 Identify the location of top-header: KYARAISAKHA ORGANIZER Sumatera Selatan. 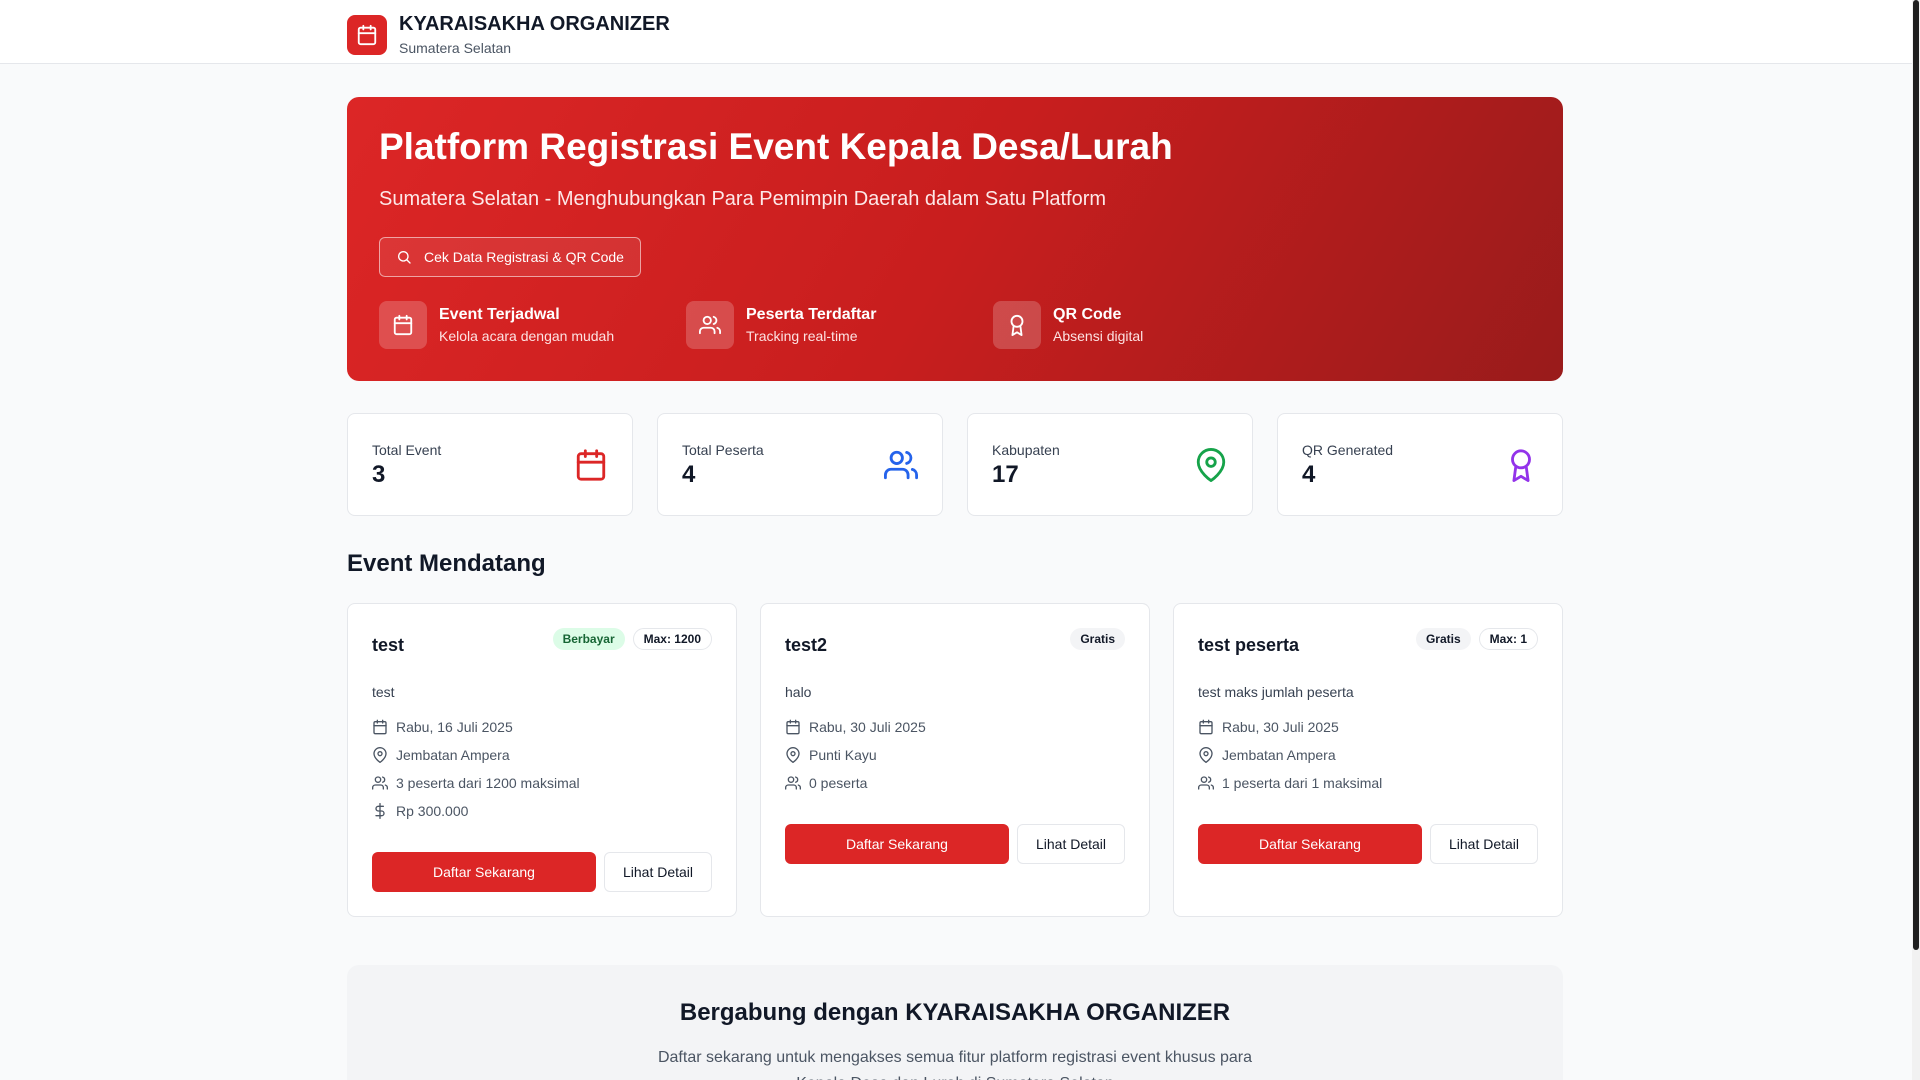
(956, 32).